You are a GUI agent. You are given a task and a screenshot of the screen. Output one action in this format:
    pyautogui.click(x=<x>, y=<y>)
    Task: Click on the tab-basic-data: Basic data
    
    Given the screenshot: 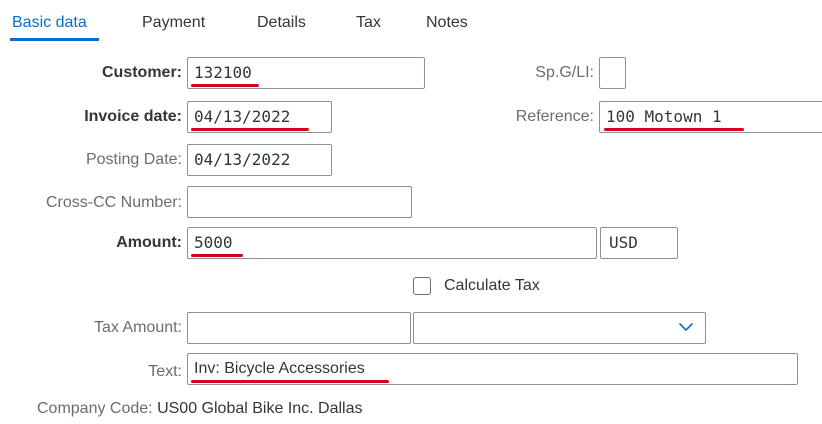 What is the action you would take?
    pyautogui.click(x=49, y=23)
    